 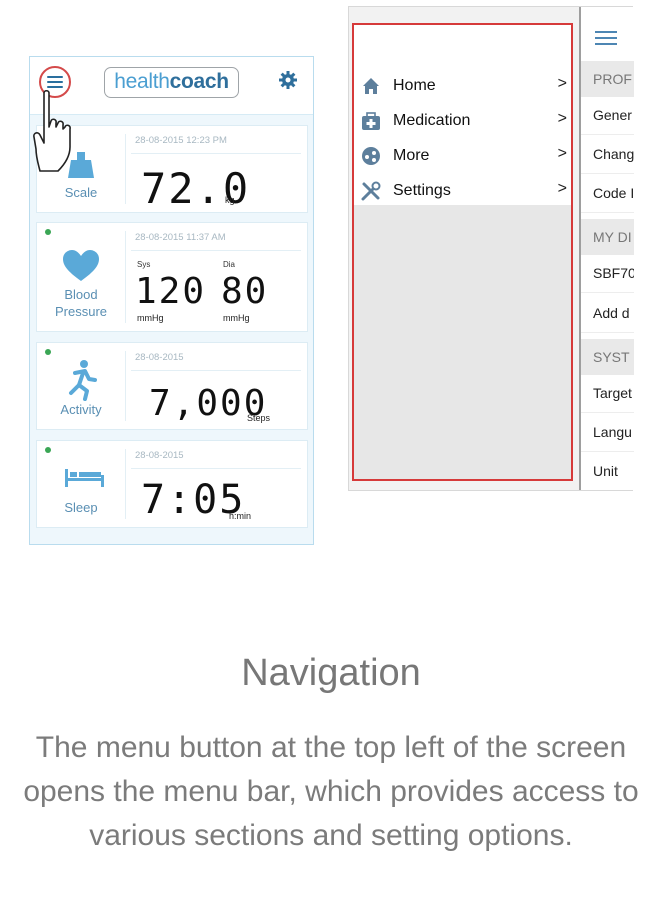 I want to click on logo-text-coach: coach, so click(x=199, y=81).